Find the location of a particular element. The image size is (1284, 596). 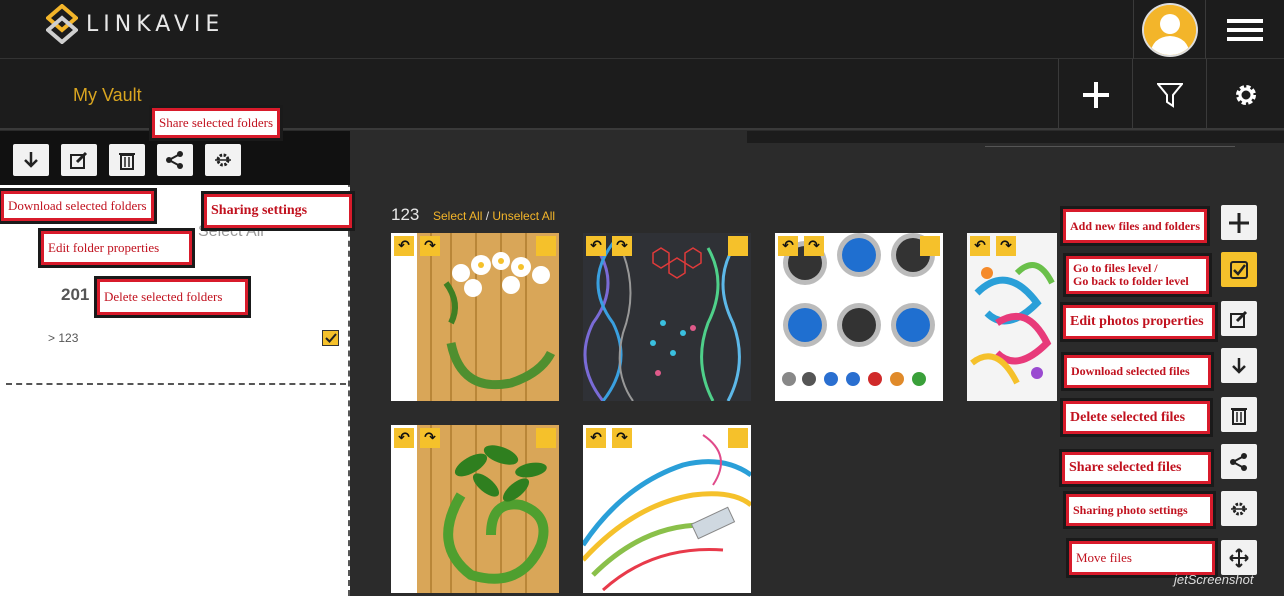

add-button is located at coordinates (1095, 94).